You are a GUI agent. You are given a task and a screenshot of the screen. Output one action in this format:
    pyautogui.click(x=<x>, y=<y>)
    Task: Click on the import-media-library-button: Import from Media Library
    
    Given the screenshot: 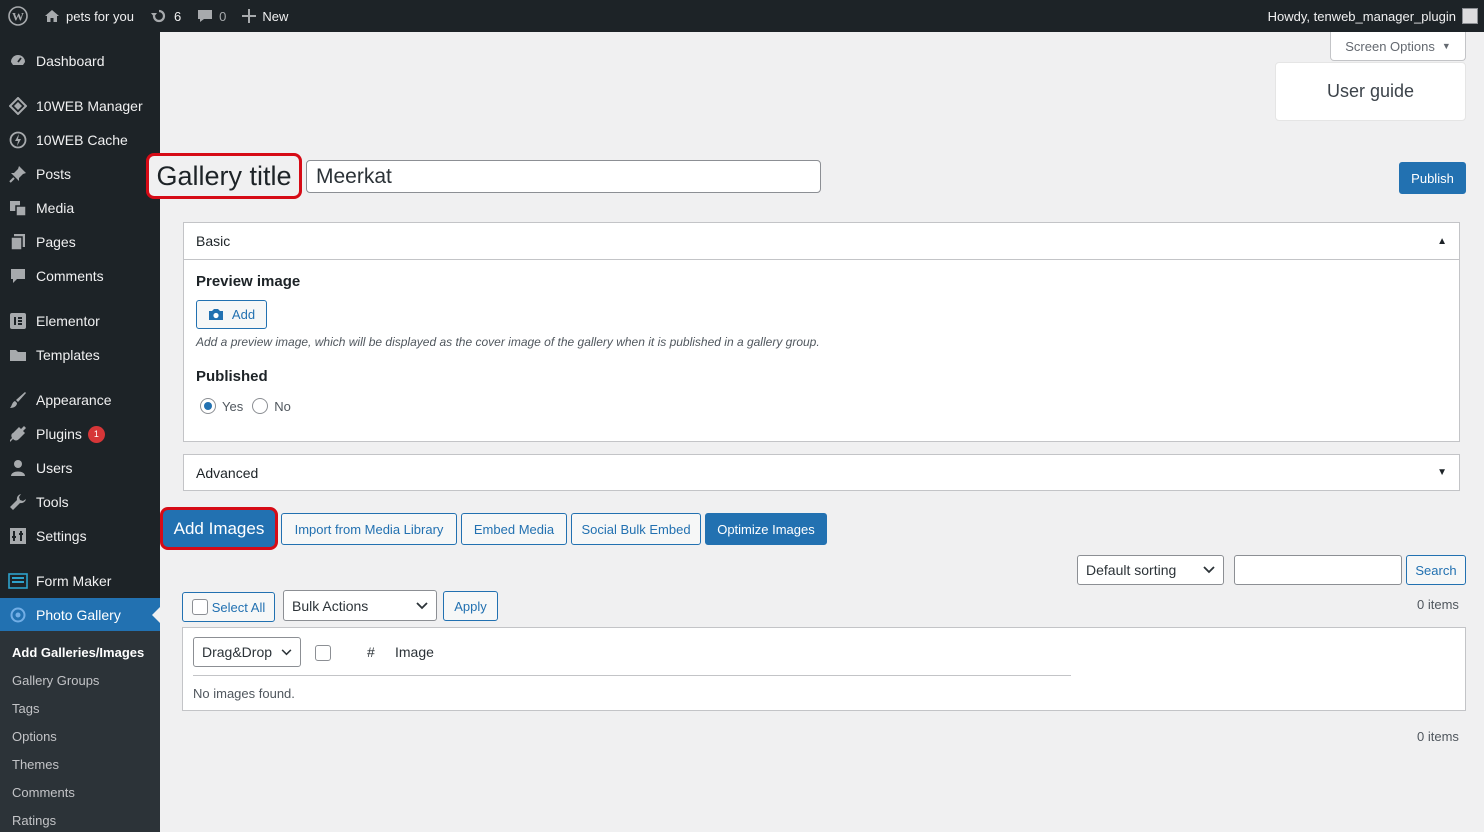 What is the action you would take?
    pyautogui.click(x=369, y=529)
    